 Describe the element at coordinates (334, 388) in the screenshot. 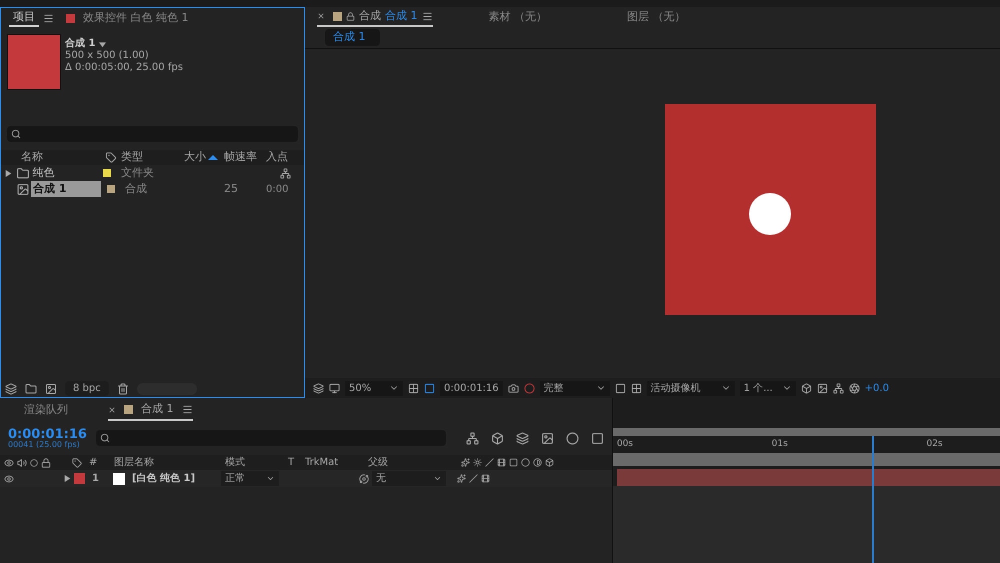

I see `monitor-icon` at that location.